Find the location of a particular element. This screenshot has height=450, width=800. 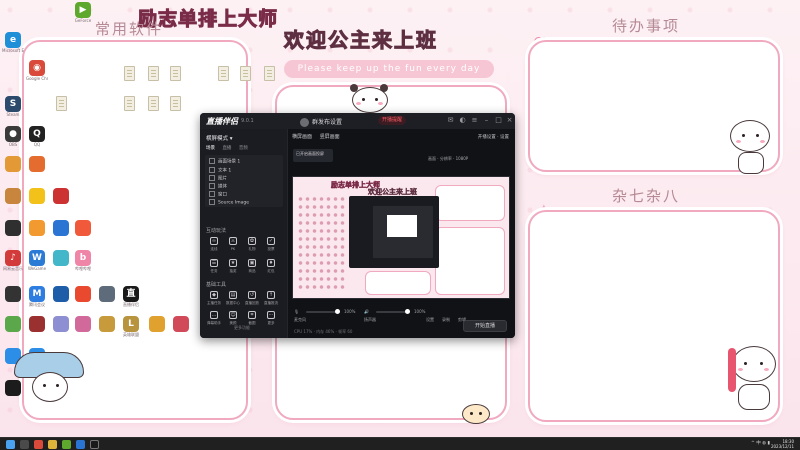

tool-button: ◆ 主播任务 is located at coordinates (214, 298).